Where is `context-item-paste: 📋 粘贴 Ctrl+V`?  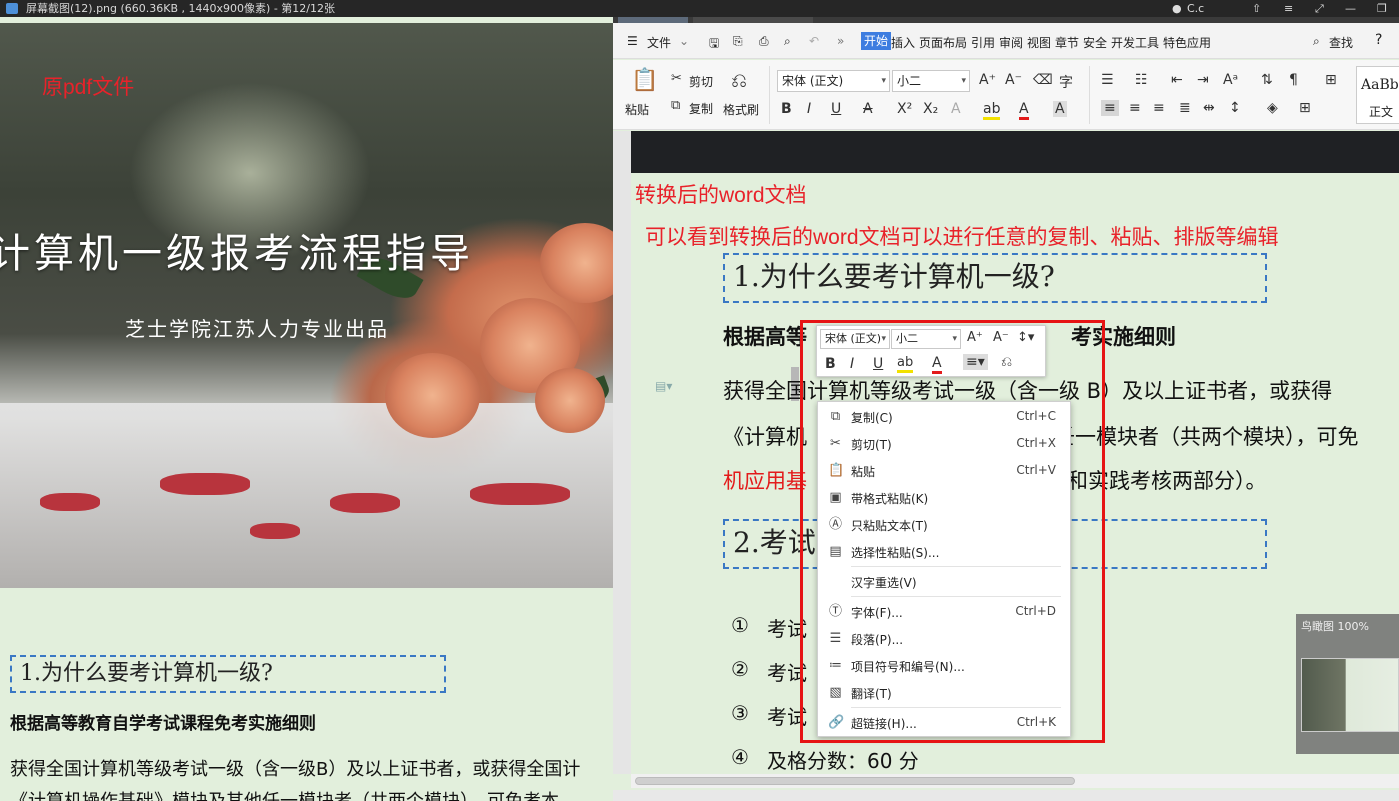 context-item-paste: 📋 粘贴 Ctrl+V is located at coordinates (945, 470).